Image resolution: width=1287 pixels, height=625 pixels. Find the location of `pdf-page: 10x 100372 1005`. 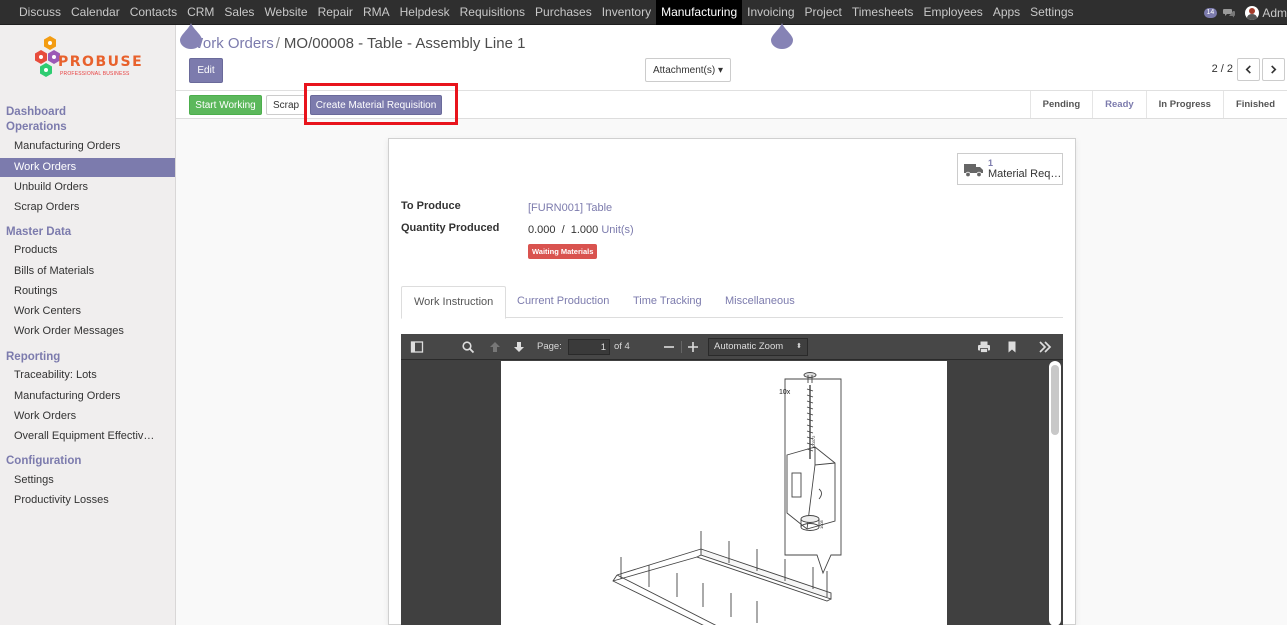

pdf-page: 10x 100372 1005 is located at coordinates (724, 493).